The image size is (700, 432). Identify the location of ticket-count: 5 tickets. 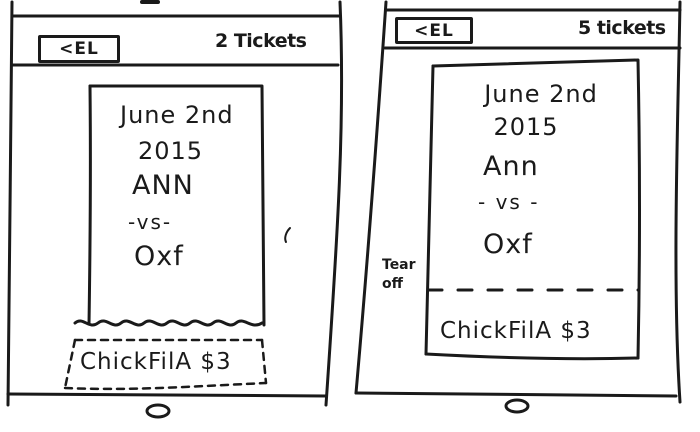
(622, 28).